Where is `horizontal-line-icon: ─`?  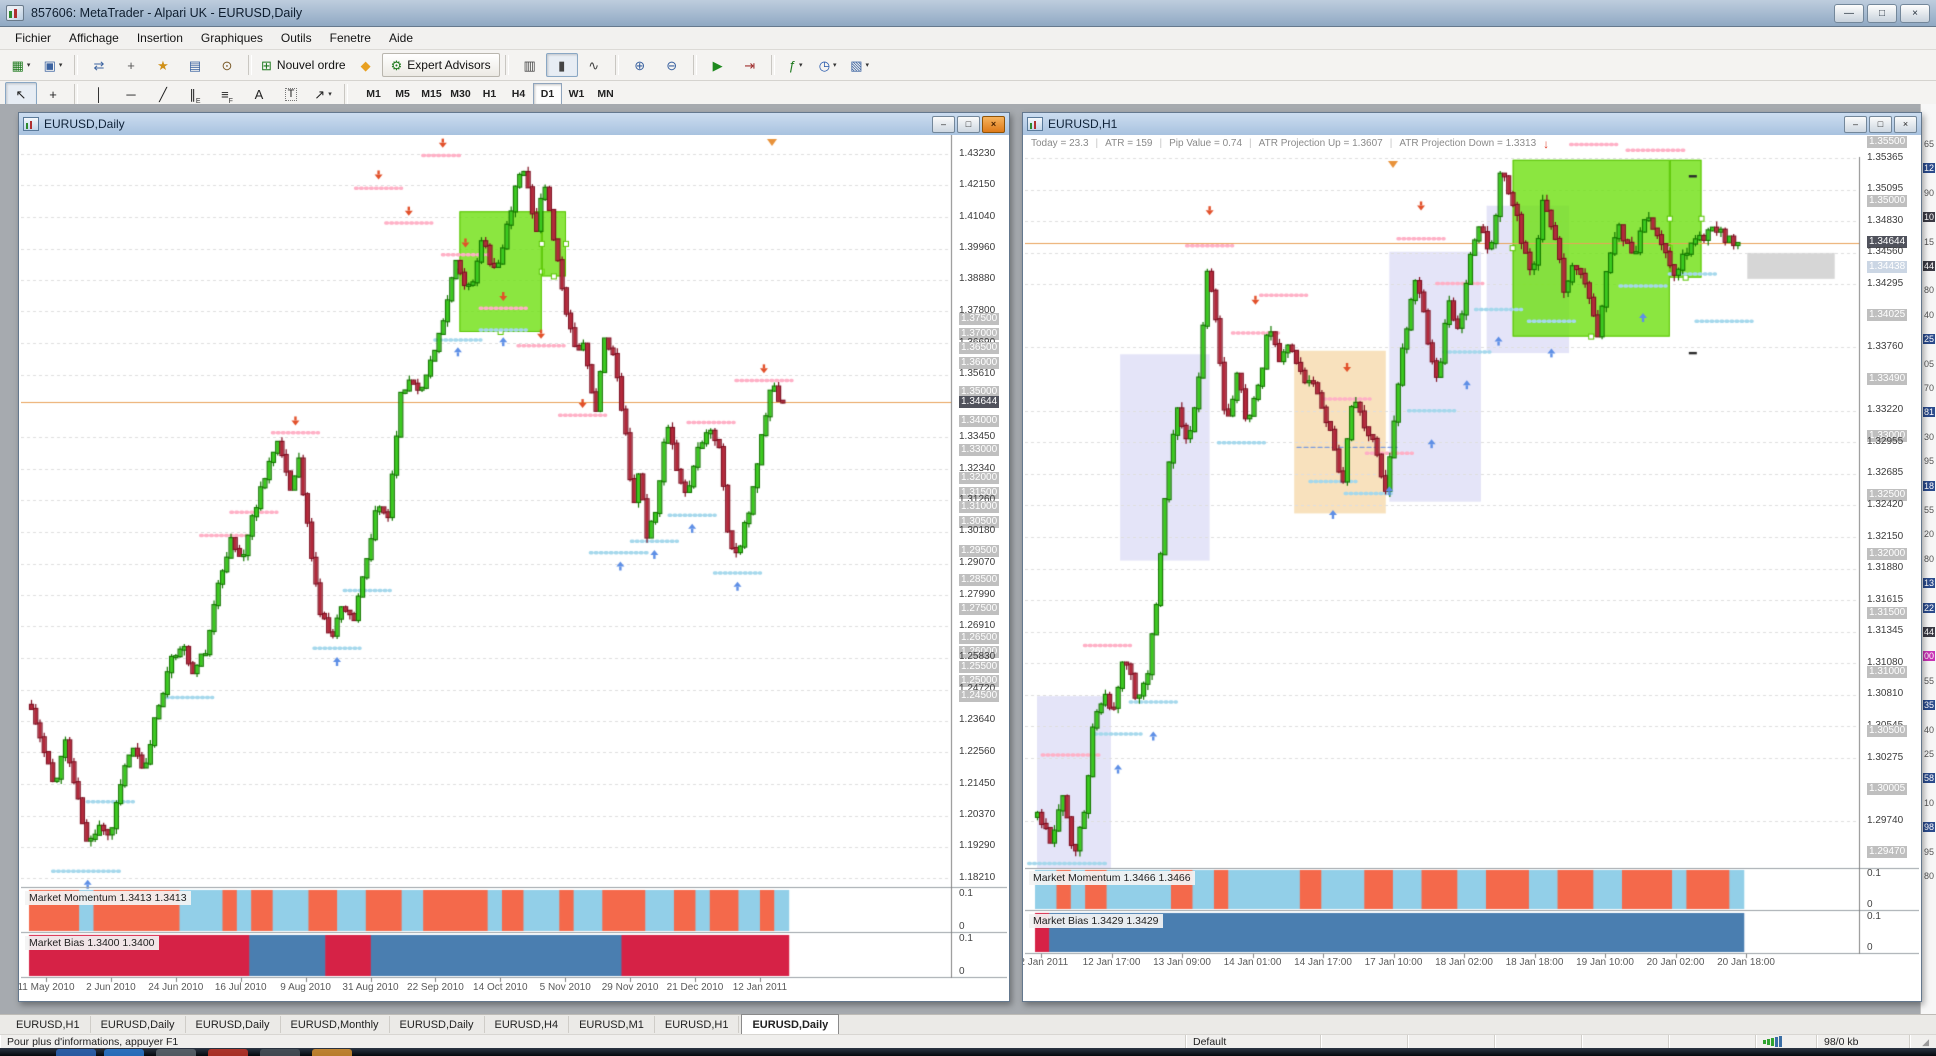
horizontal-line-icon: ─ is located at coordinates (131, 94).